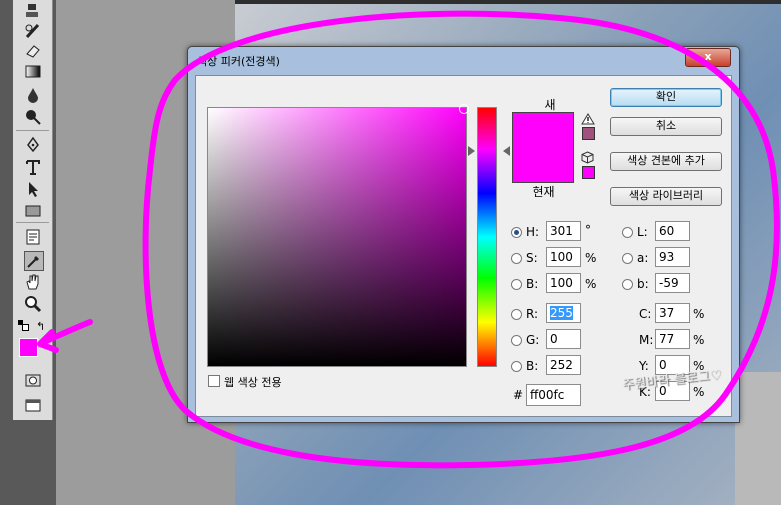  I want to click on screen-mode-icon, so click(33, 405).